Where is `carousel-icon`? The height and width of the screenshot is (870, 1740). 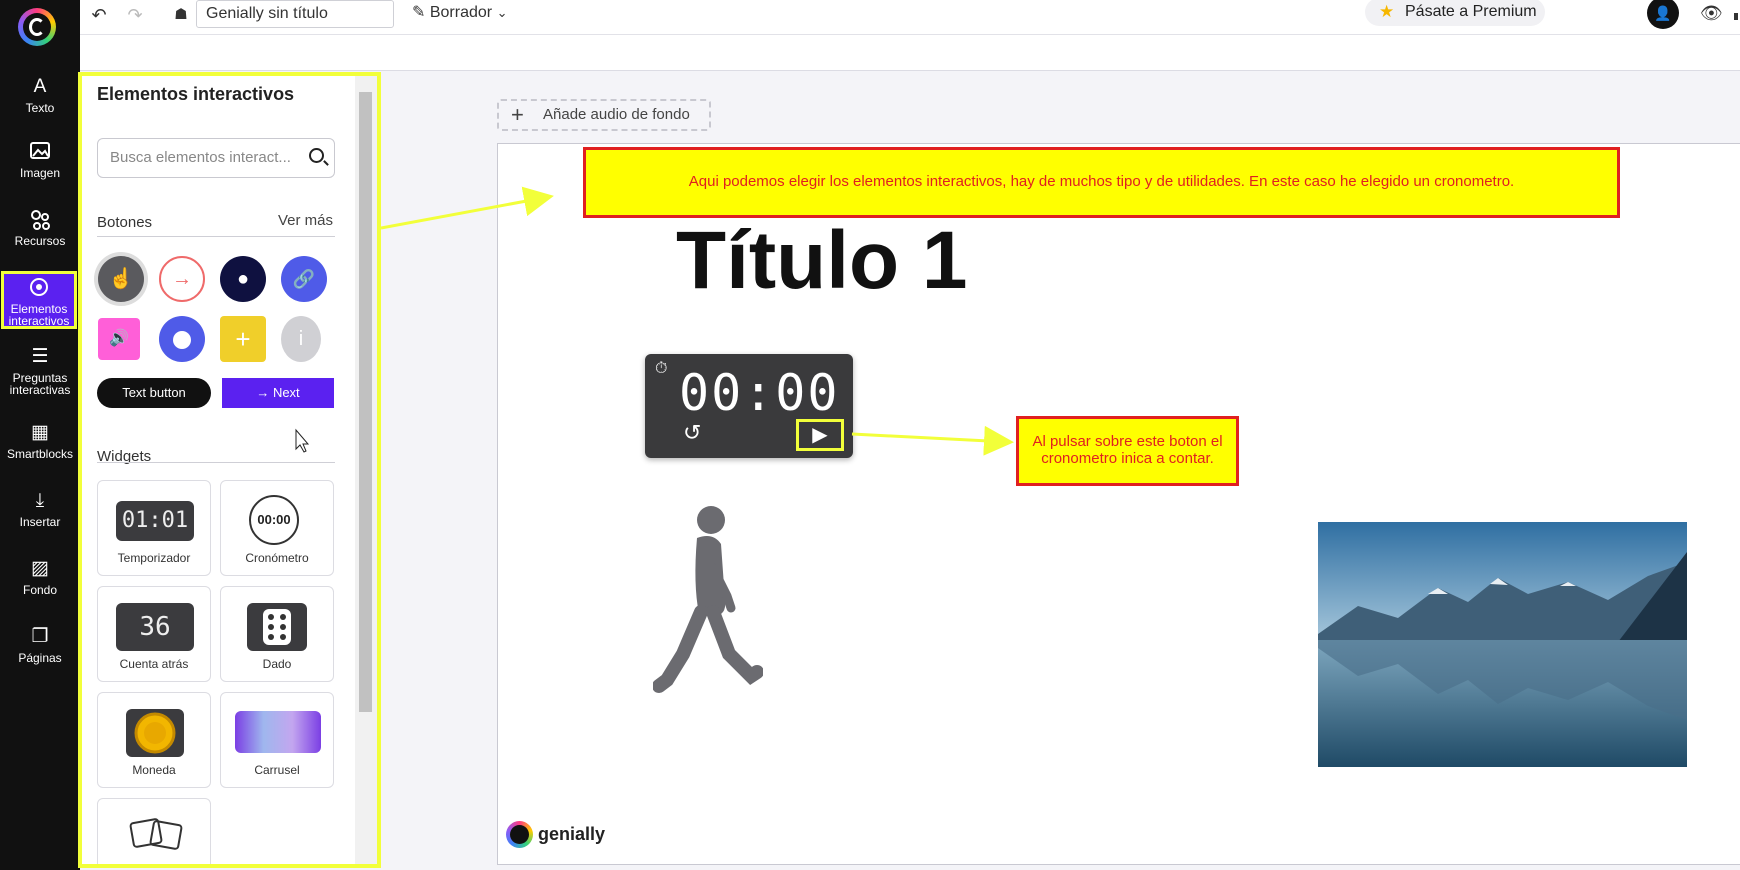
carousel-icon is located at coordinates (278, 732).